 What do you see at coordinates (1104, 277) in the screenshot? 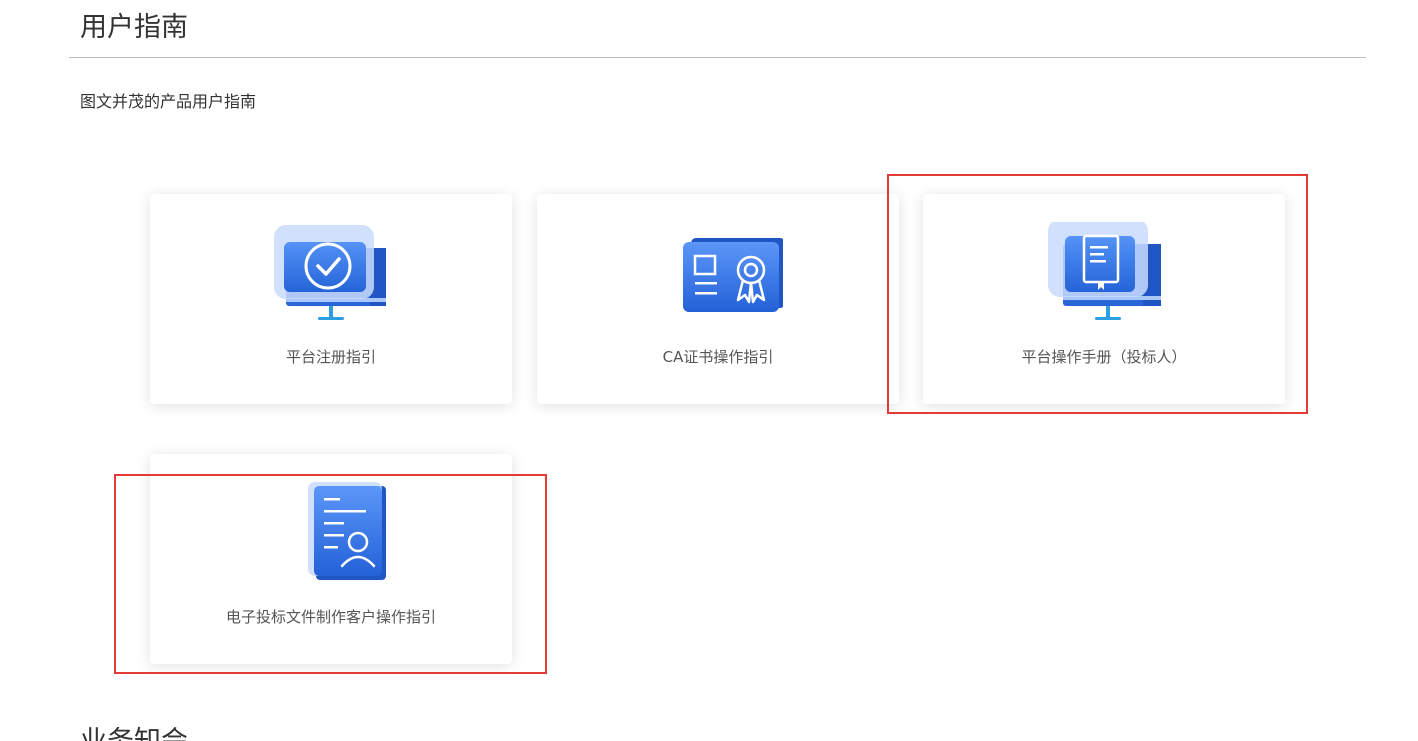
I see `monitor-book-icon` at bounding box center [1104, 277].